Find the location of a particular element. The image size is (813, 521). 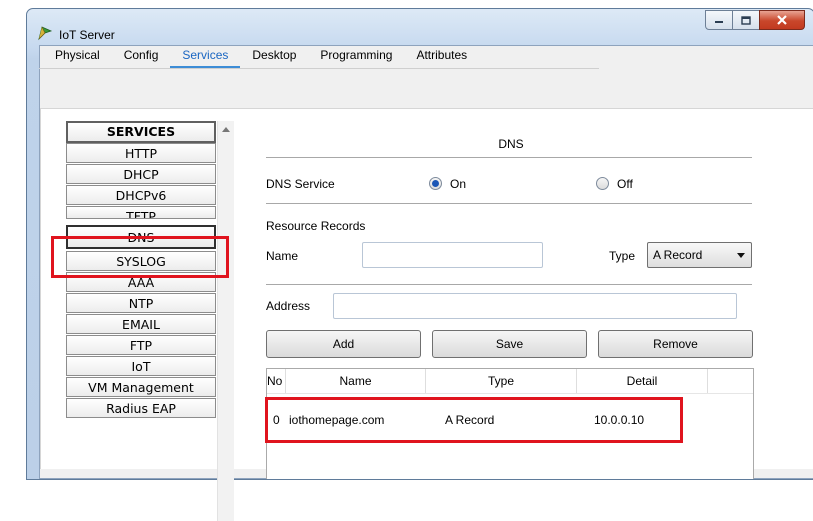

header-divider is located at coordinates (510, 393).